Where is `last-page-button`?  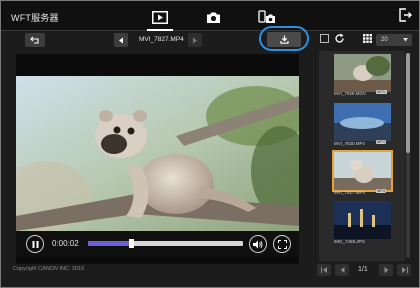
last-page-button is located at coordinates (404, 270).